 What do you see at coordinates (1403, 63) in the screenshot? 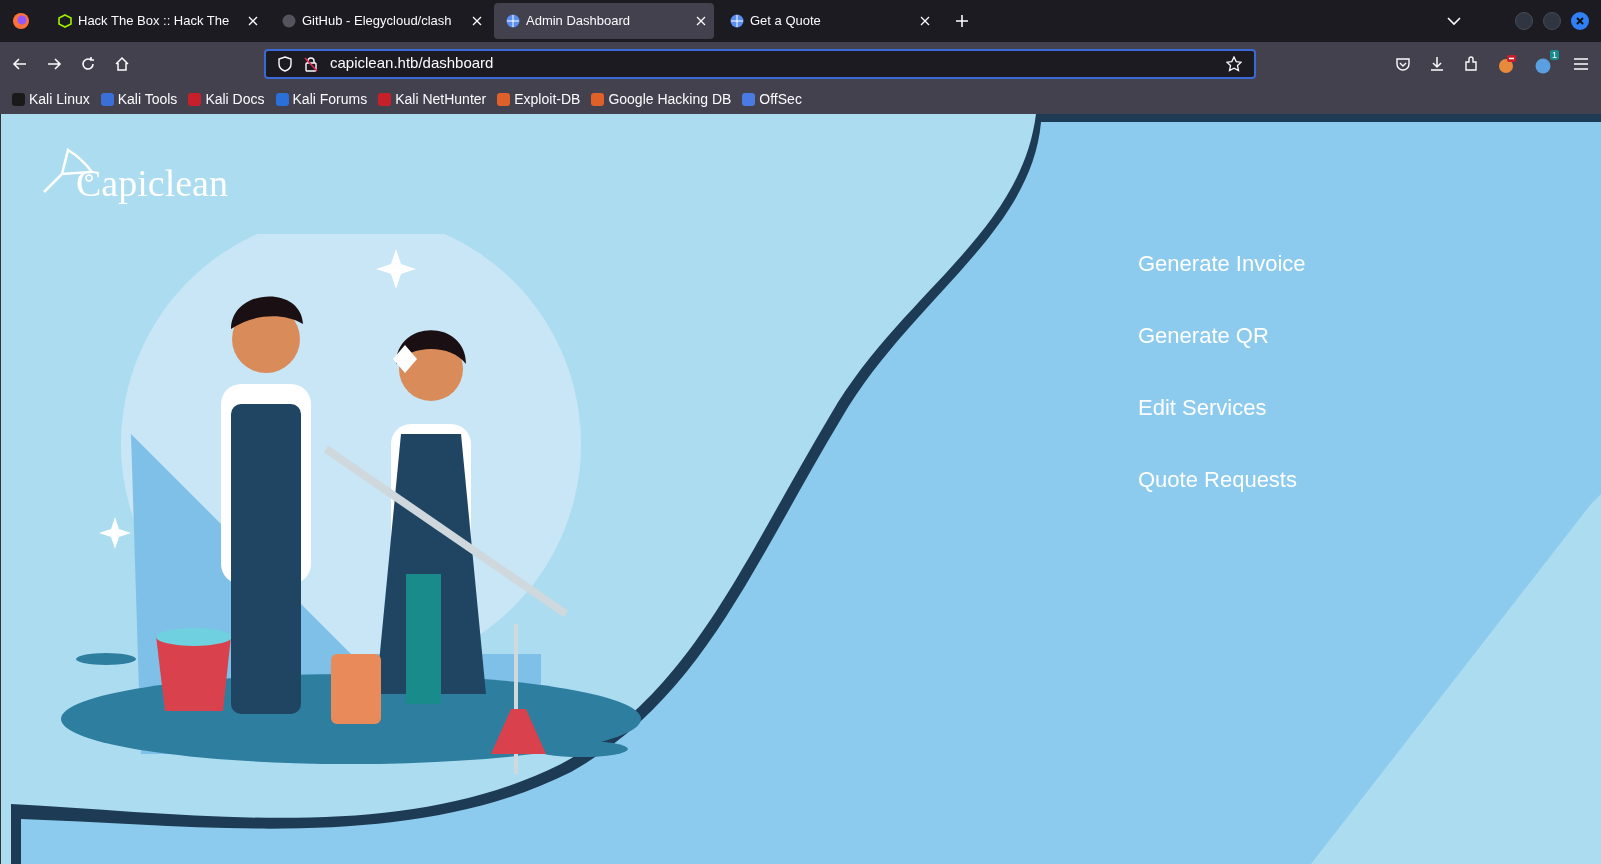
I see `pocket-icon` at bounding box center [1403, 63].